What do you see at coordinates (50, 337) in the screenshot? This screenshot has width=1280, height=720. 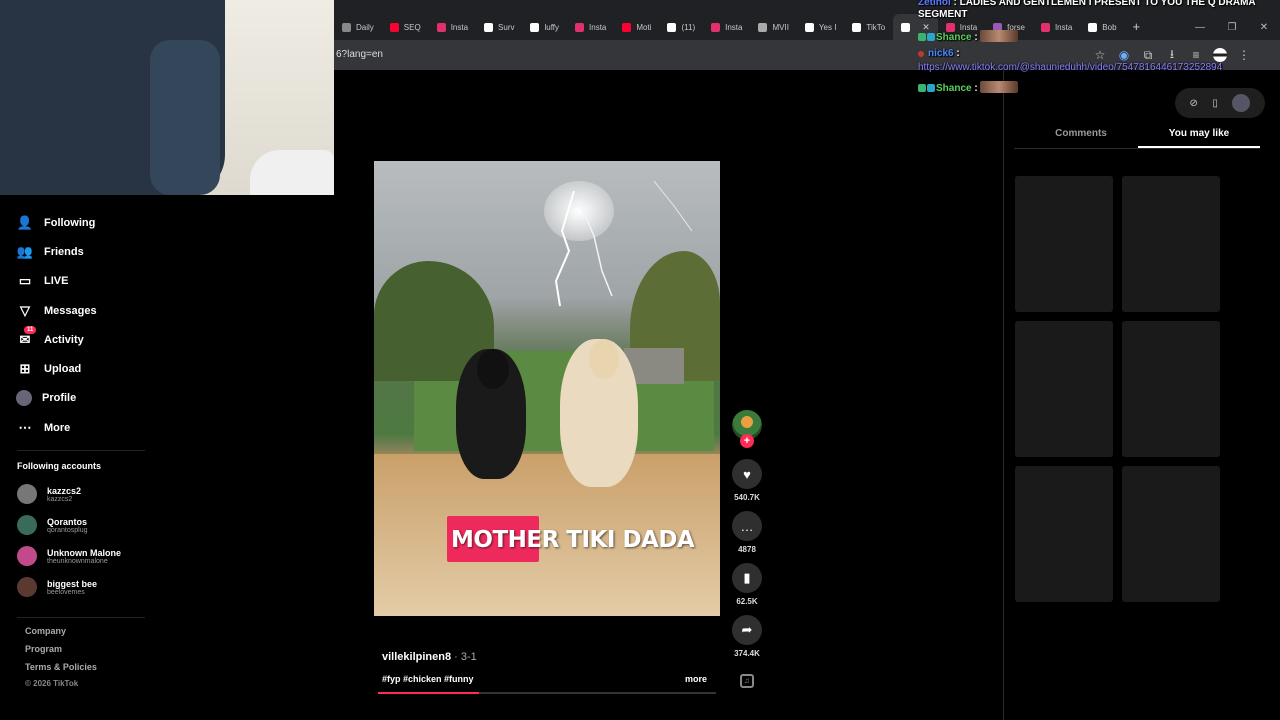 I see `sidebar-item-activity: ✉ 11 Activity` at bounding box center [50, 337].